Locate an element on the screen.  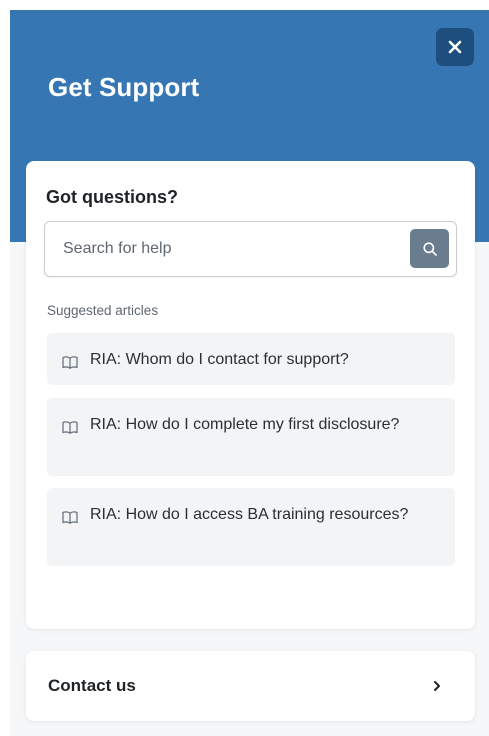
contact-us-label: Contact us is located at coordinates (92, 685).